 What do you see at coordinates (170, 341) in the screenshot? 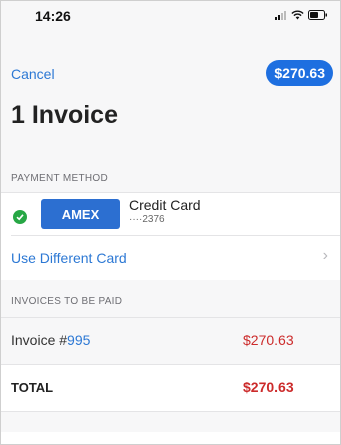
I see `invoice-row: Invoice #995 $270.63` at bounding box center [170, 341].